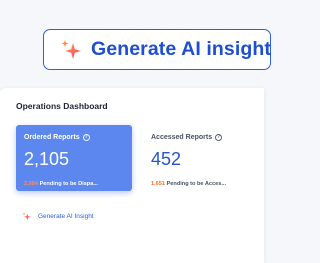  What do you see at coordinates (182, 137) in the screenshot?
I see `card-title: Accessed Reports` at bounding box center [182, 137].